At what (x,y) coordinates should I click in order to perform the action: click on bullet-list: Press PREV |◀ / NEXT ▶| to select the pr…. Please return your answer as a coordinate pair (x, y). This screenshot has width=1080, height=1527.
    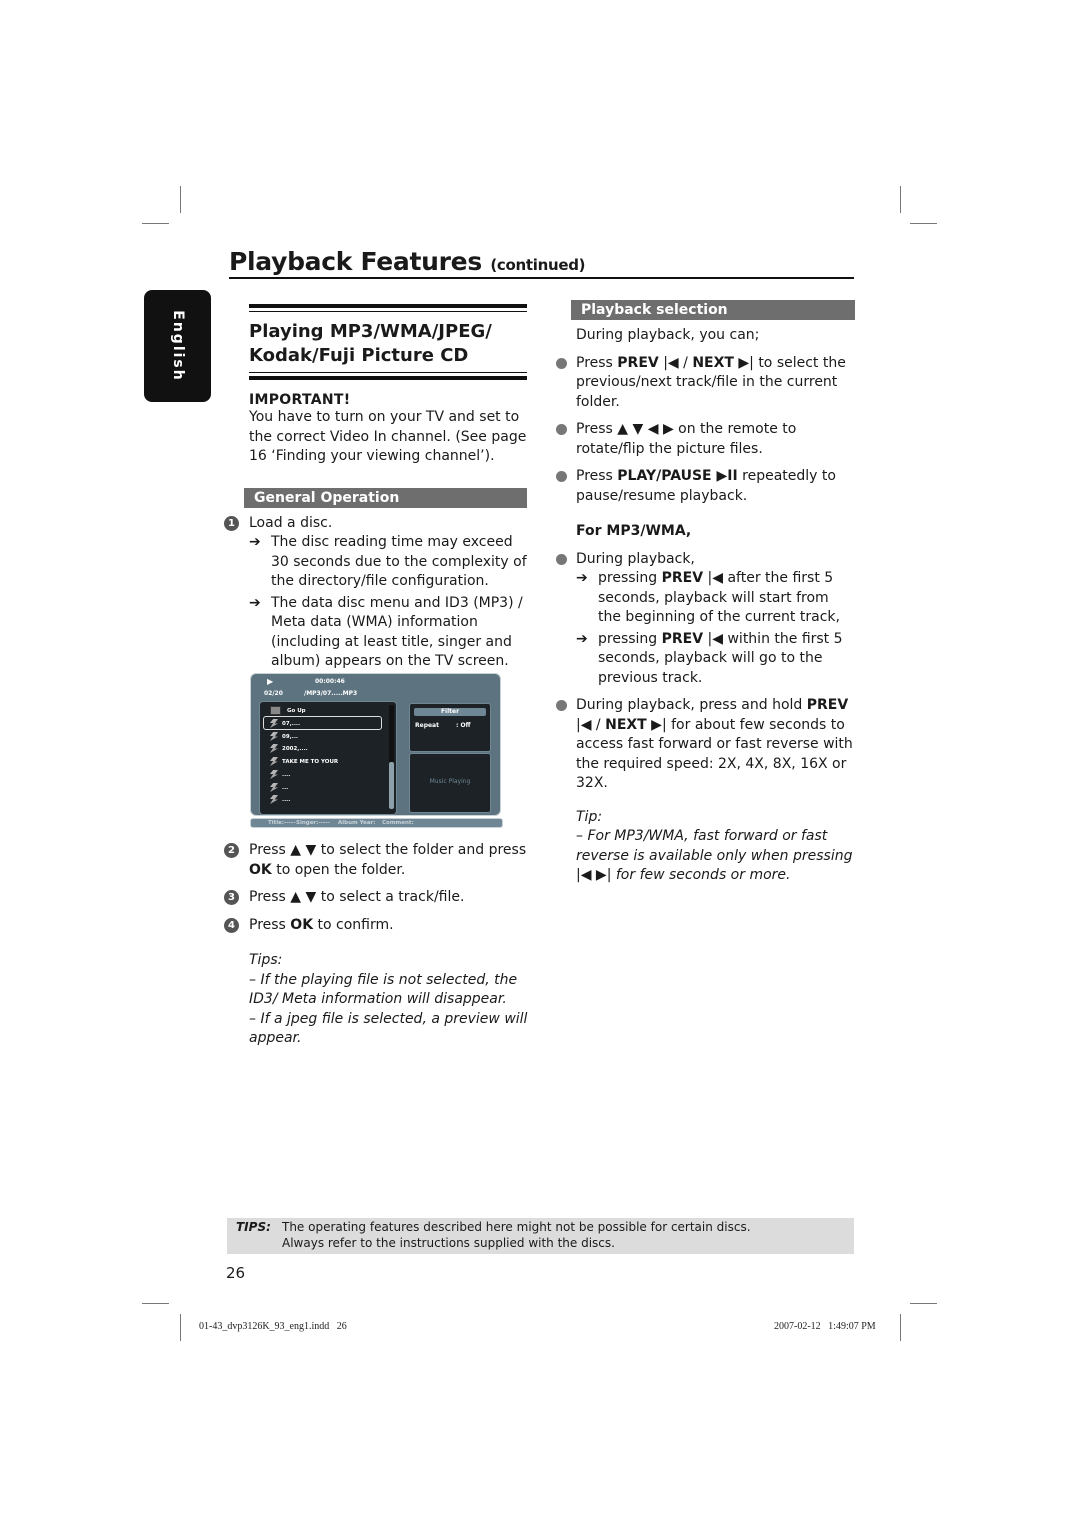
    Looking at the image, I should click on (705, 620).